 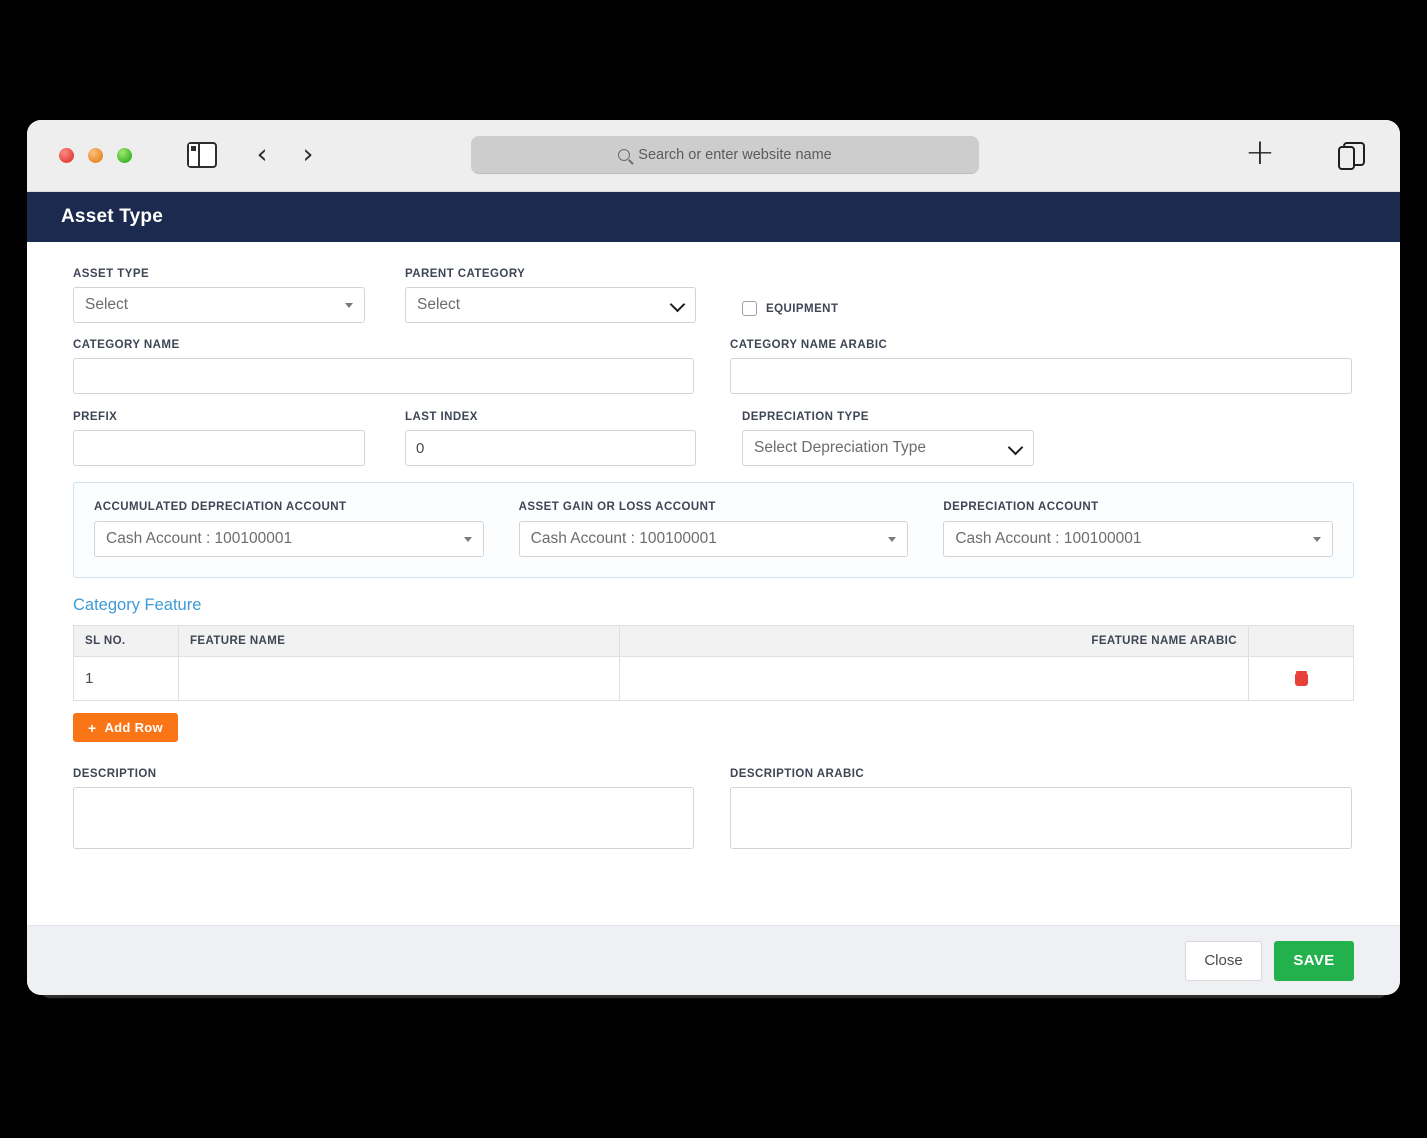 What do you see at coordinates (262, 155) in the screenshot?
I see `back-icon: ‹` at bounding box center [262, 155].